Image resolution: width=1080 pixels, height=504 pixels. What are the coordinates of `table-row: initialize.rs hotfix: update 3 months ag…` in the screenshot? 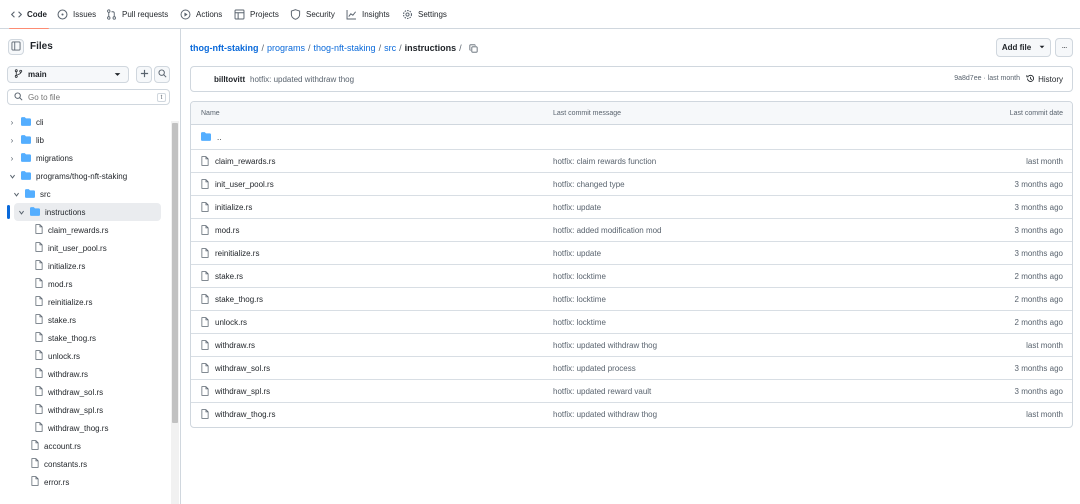 It's located at (631, 206).